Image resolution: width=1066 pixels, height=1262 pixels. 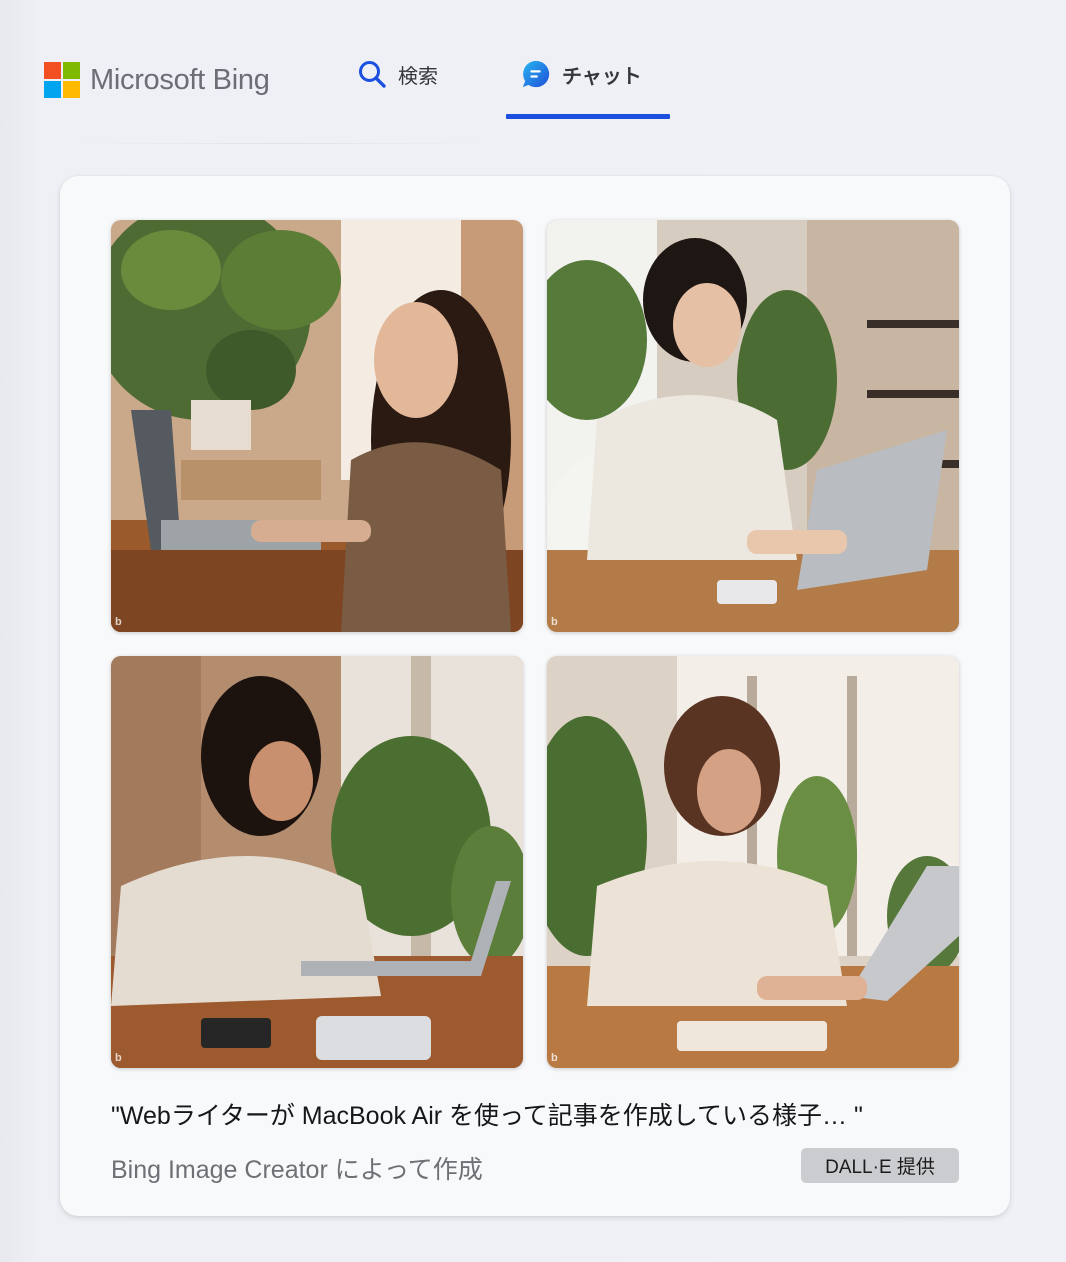 I want to click on active-tab-indicator, so click(x=588, y=116).